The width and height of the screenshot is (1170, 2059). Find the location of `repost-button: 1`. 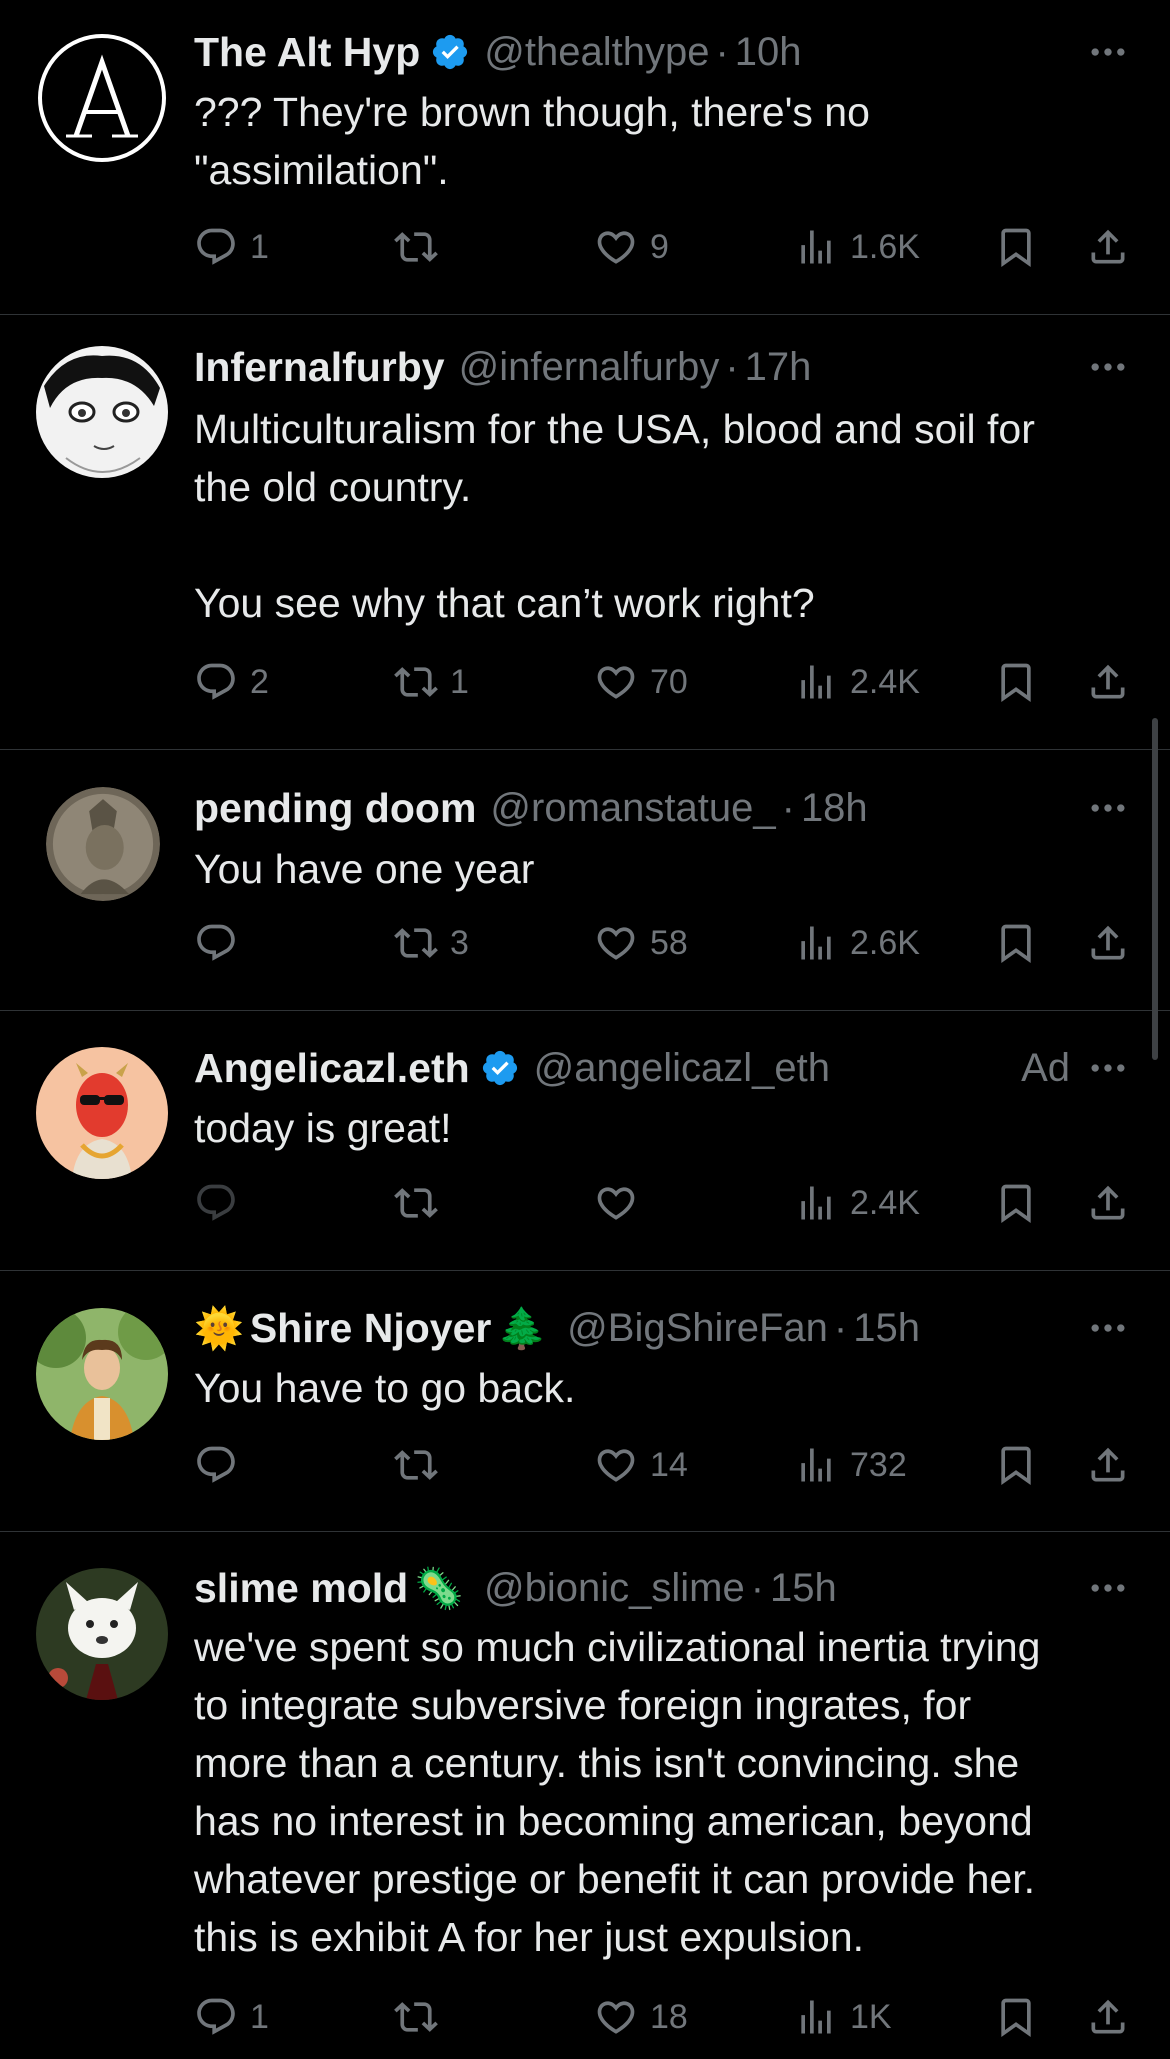

repost-button: 1 is located at coordinates (431, 682).